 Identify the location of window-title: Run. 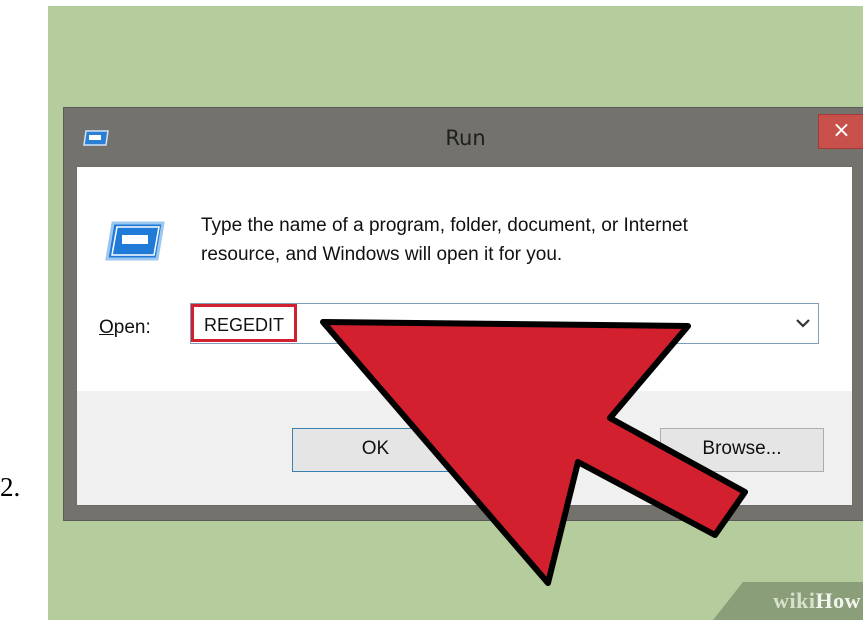
(465, 138).